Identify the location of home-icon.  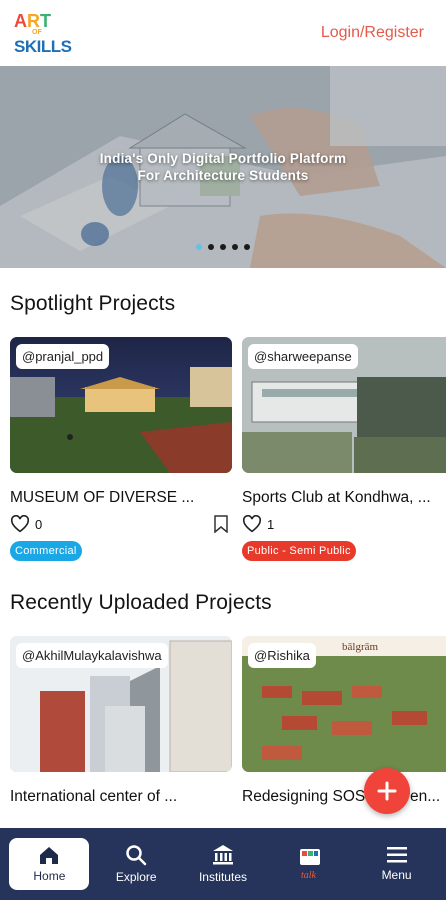
(49, 855).